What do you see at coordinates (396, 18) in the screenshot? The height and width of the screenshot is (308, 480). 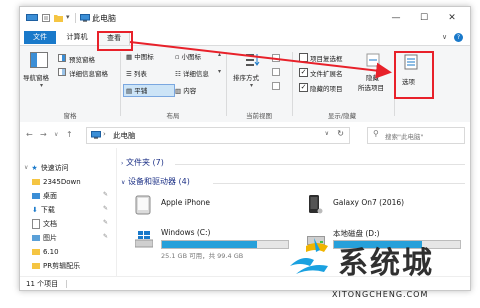 I see `minimize-button: —` at bounding box center [396, 18].